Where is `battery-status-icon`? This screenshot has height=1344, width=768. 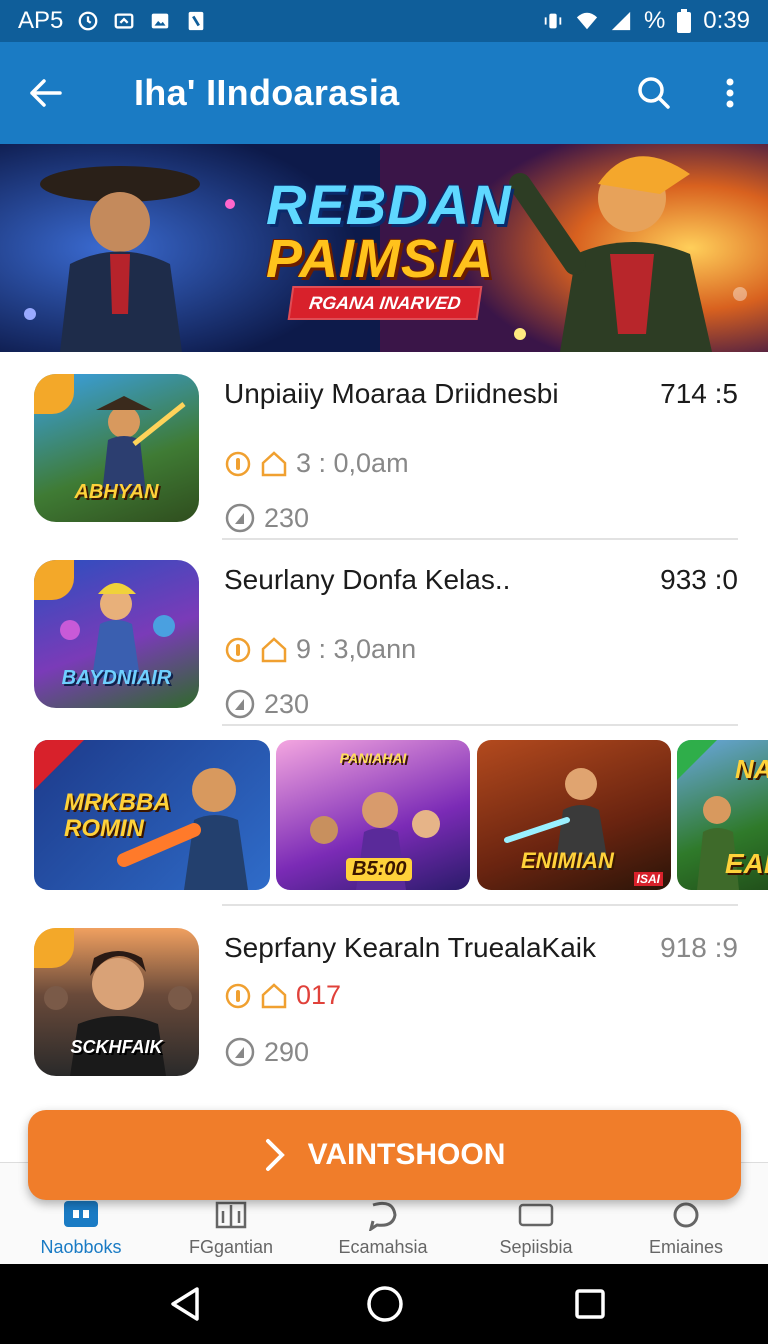 battery-status-icon is located at coordinates (684, 21).